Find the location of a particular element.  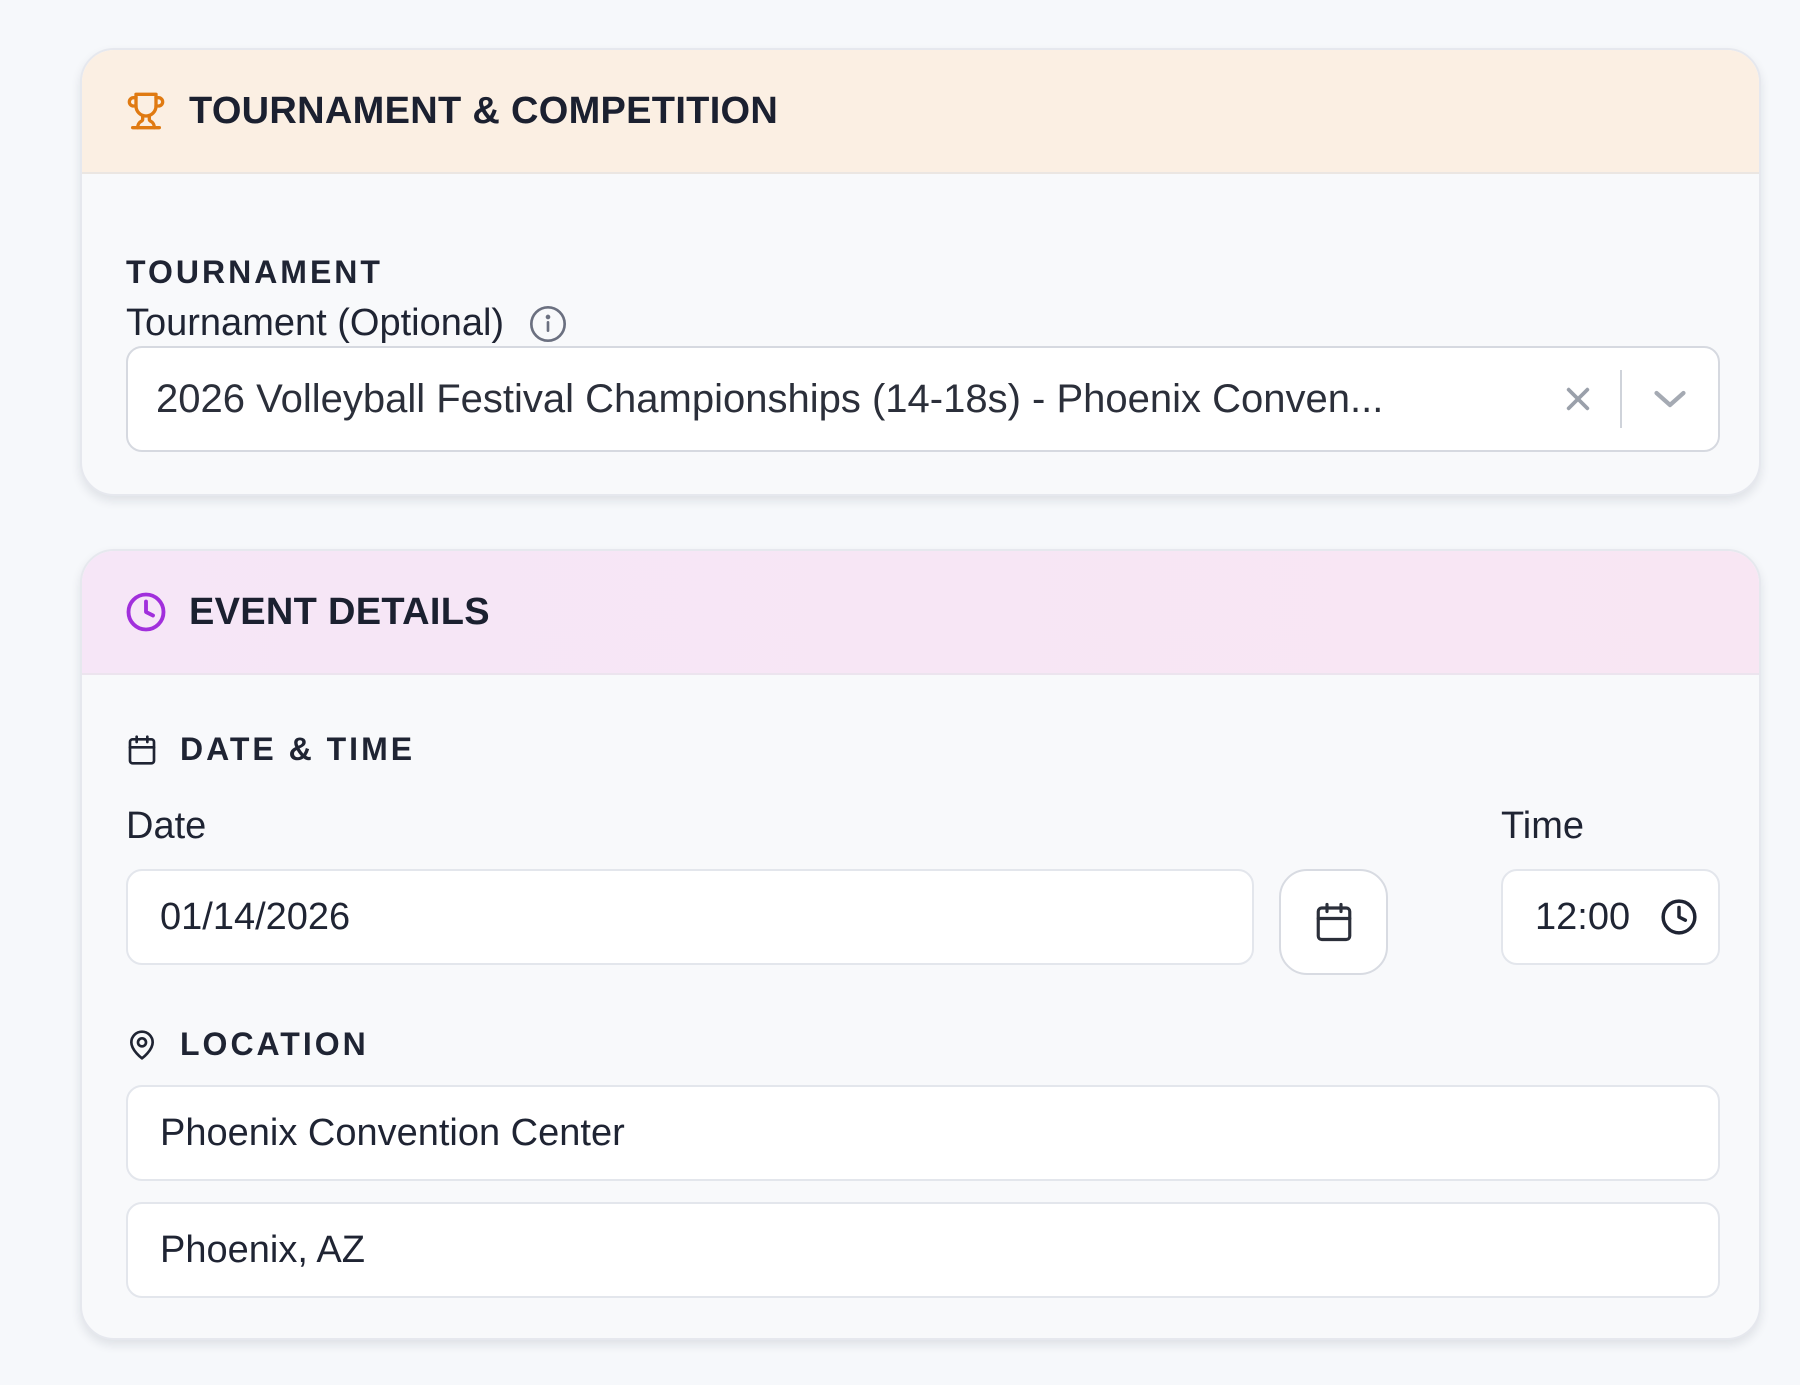

date-input: 01/14/2026 is located at coordinates (690, 917).